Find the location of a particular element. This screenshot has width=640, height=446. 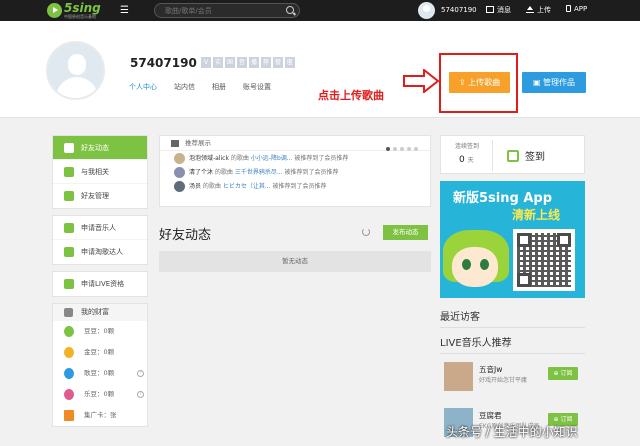

bean-icon is located at coordinates (69, 331).